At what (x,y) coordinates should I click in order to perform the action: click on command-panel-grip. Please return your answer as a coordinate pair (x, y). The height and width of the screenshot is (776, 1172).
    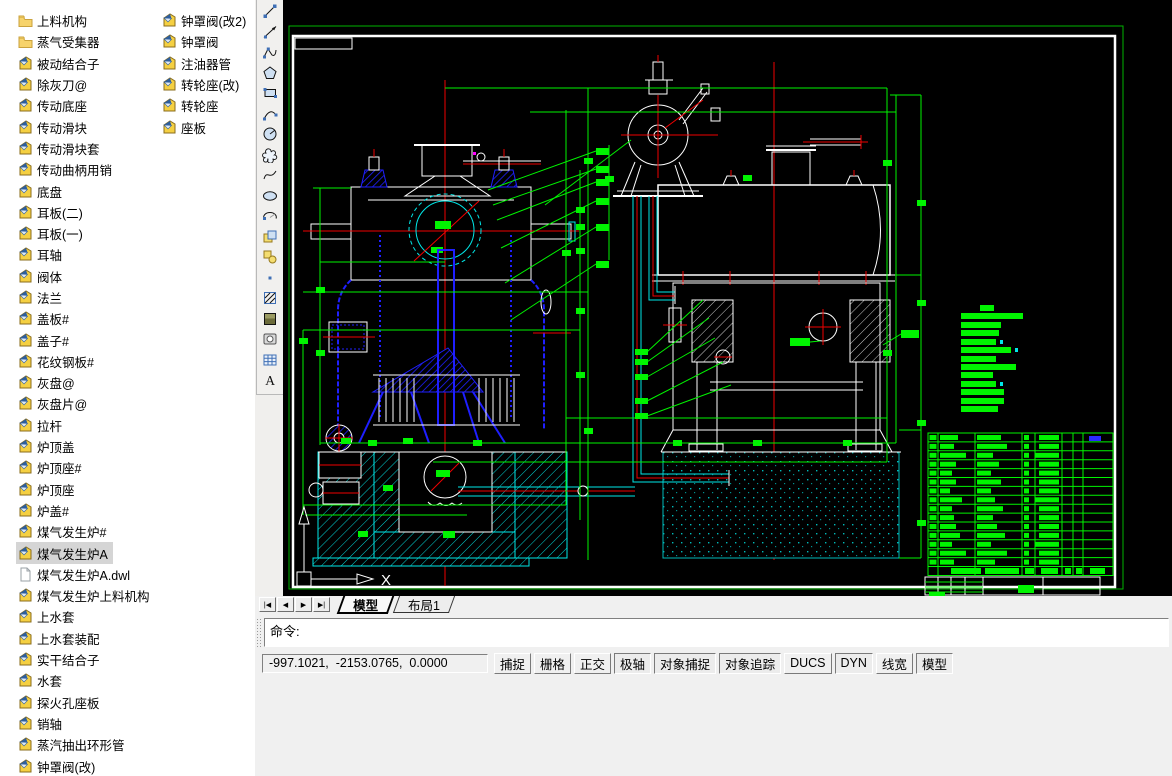
    Looking at the image, I should click on (259, 633).